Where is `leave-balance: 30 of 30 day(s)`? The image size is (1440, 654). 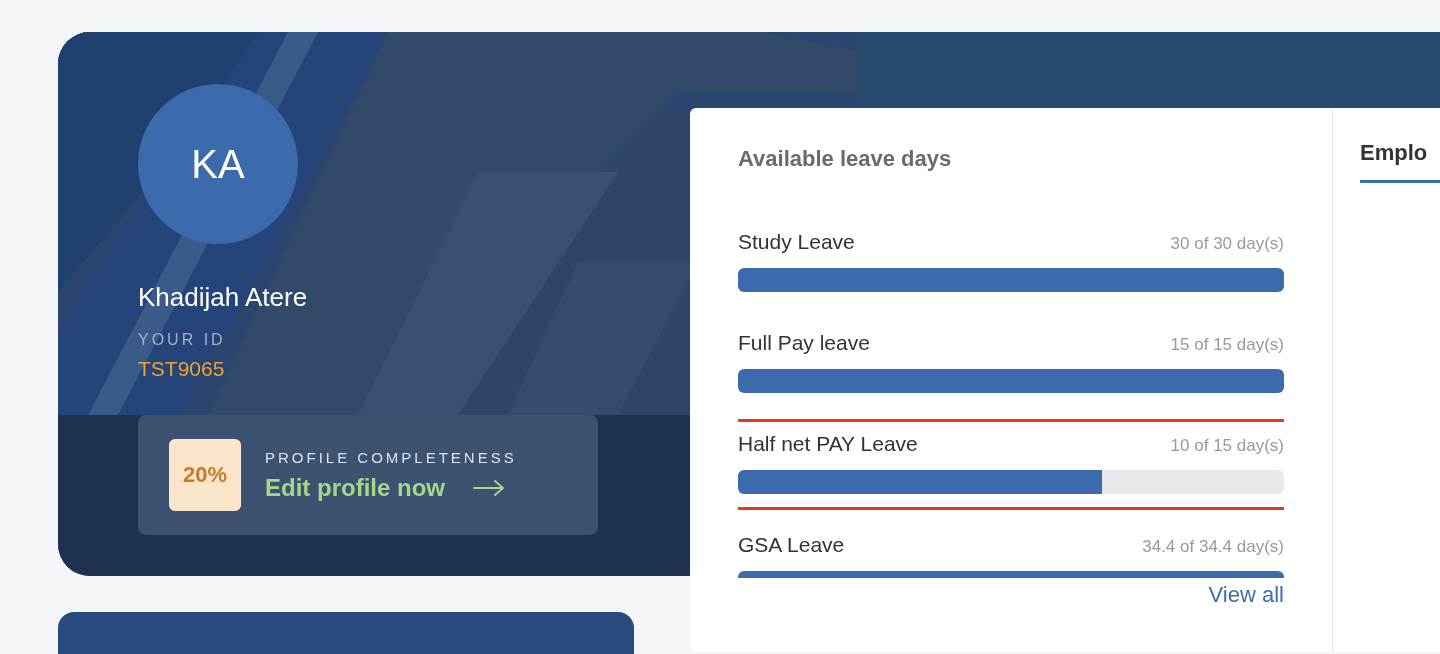
leave-balance: 30 of 30 day(s) is located at coordinates (1227, 244).